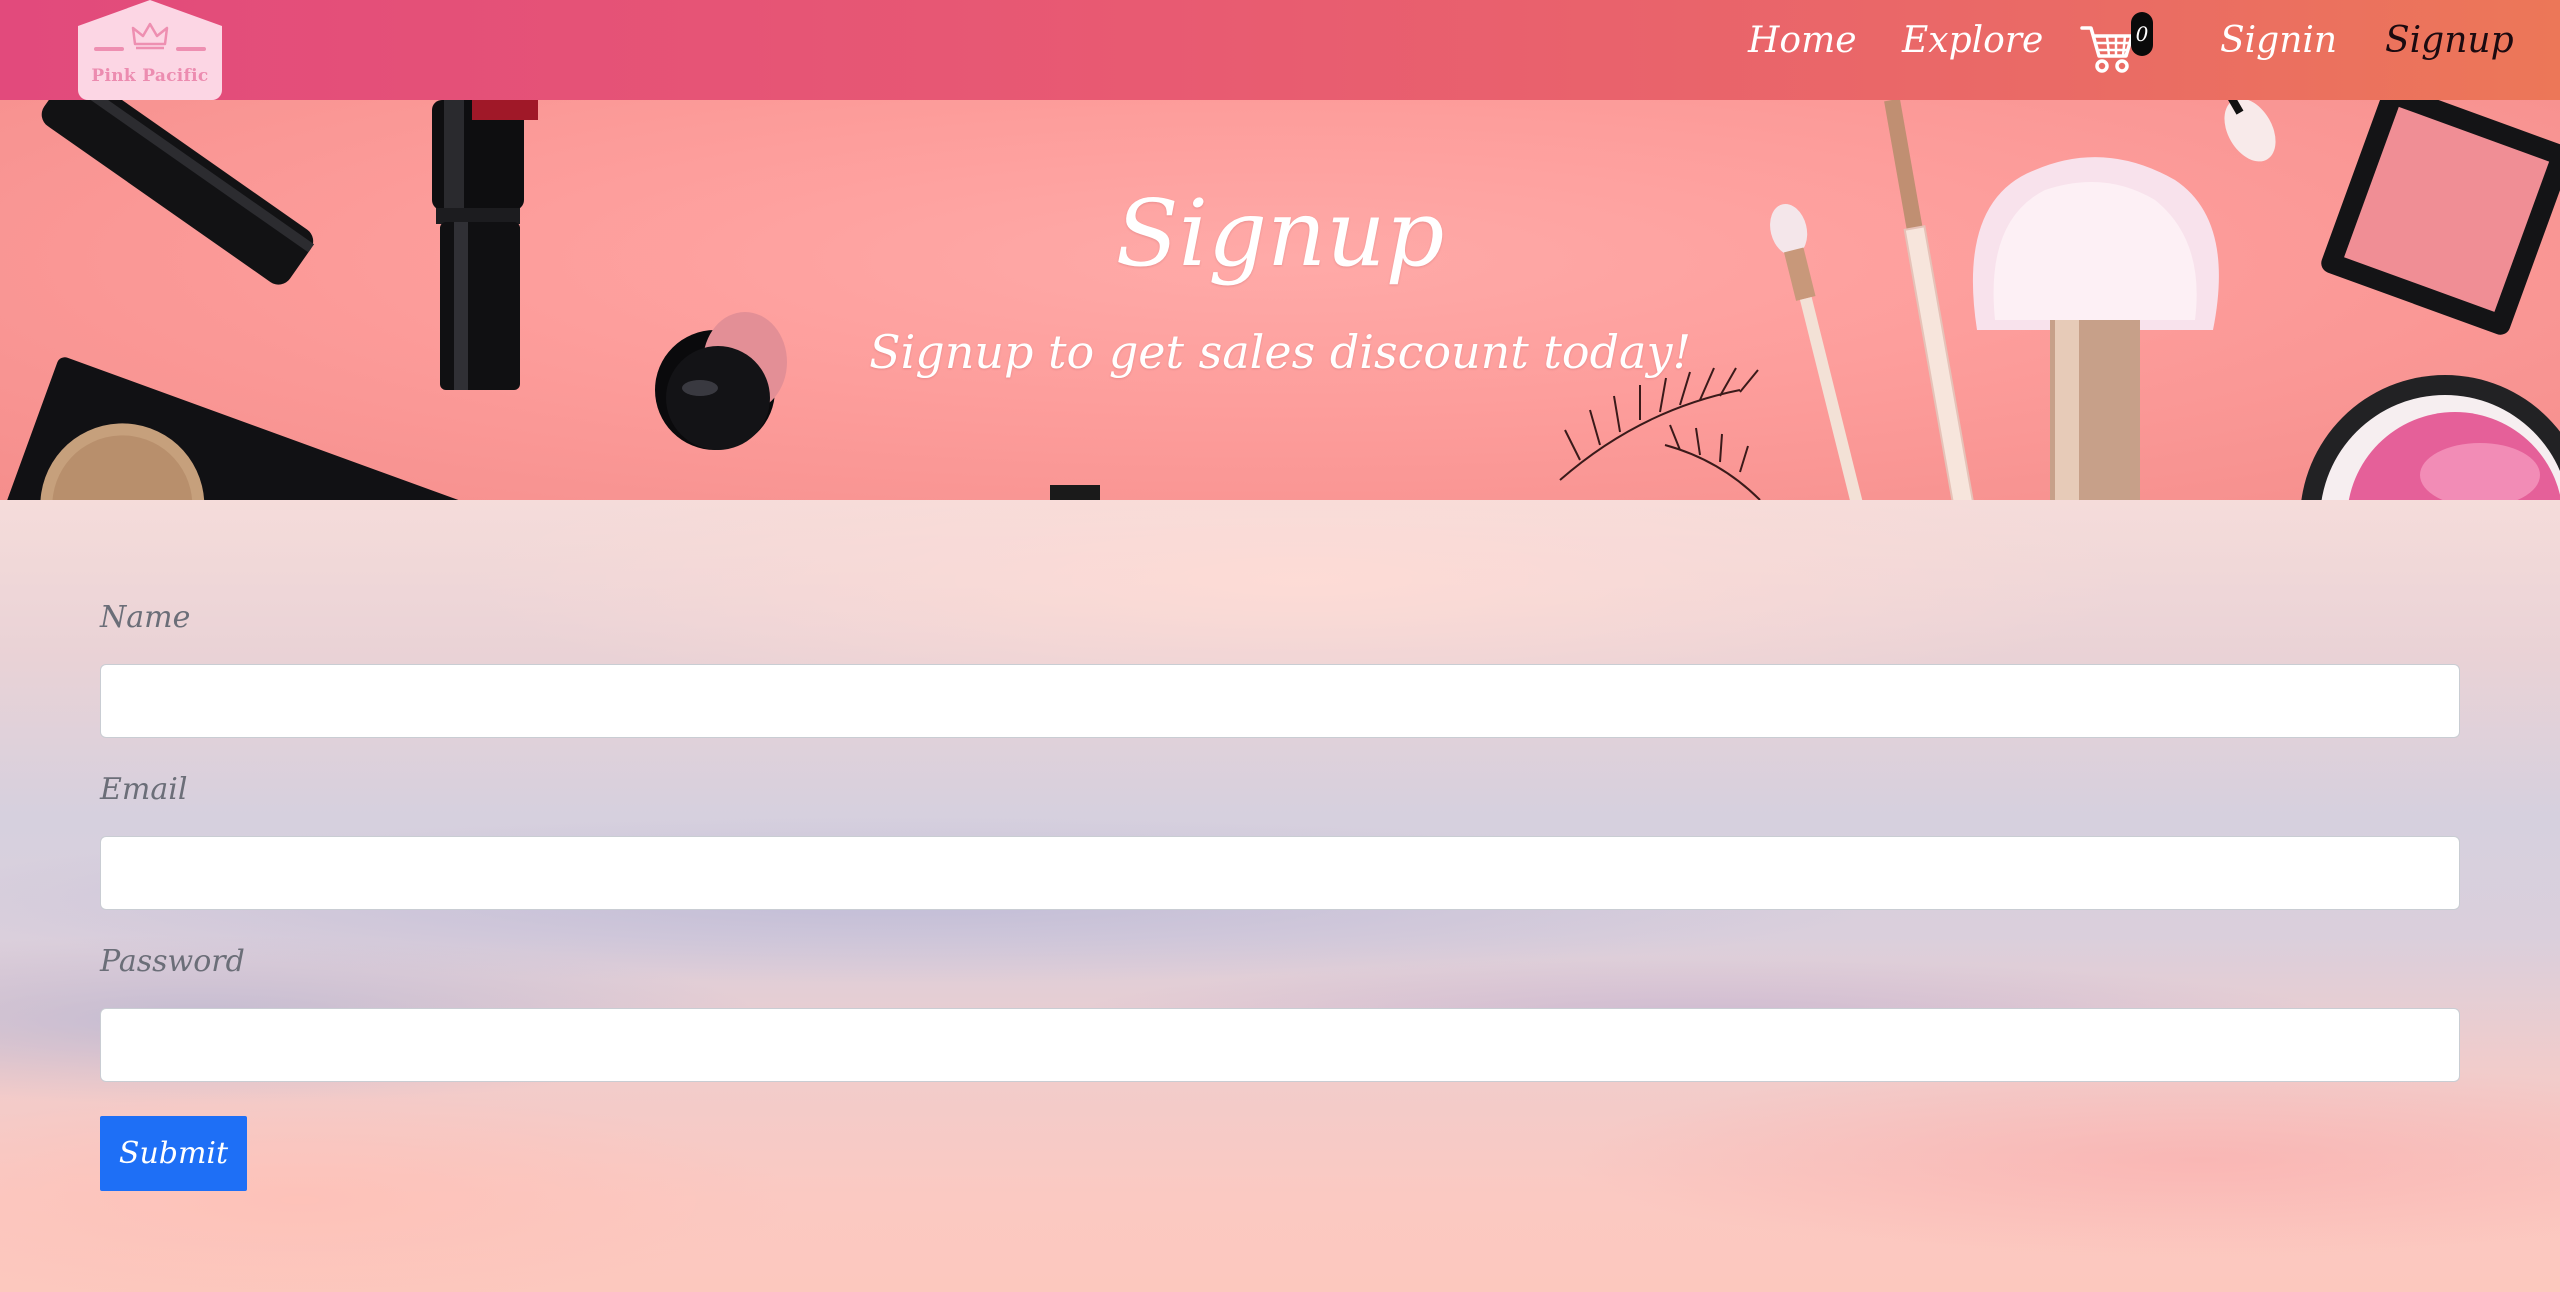 Image resolution: width=2560 pixels, height=1292 pixels. What do you see at coordinates (2449, 40) in the screenshot?
I see `nav-signup-link: Signup` at bounding box center [2449, 40].